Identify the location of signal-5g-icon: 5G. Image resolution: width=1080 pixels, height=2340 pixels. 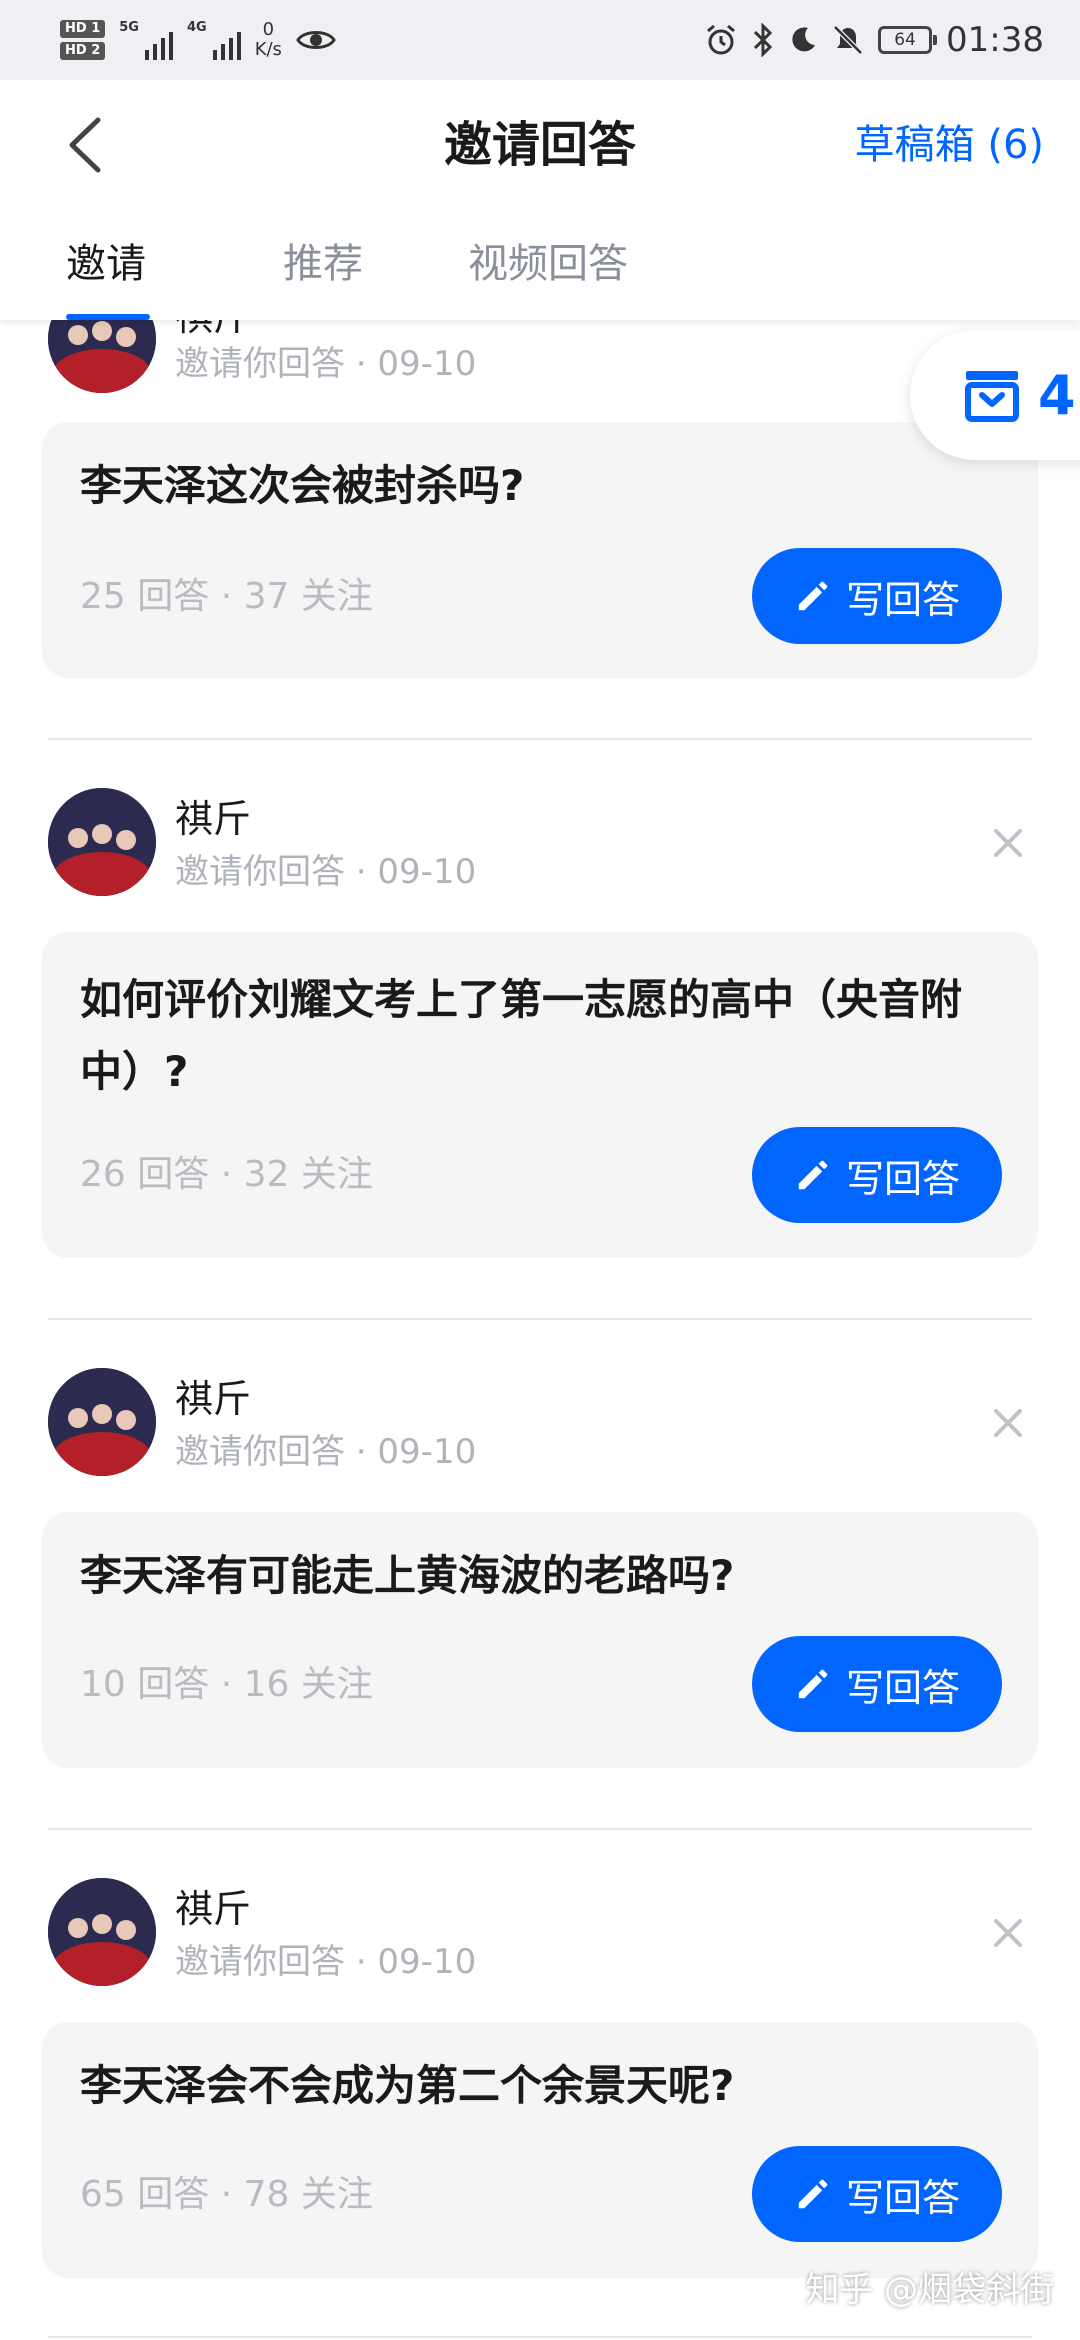
(146, 40).